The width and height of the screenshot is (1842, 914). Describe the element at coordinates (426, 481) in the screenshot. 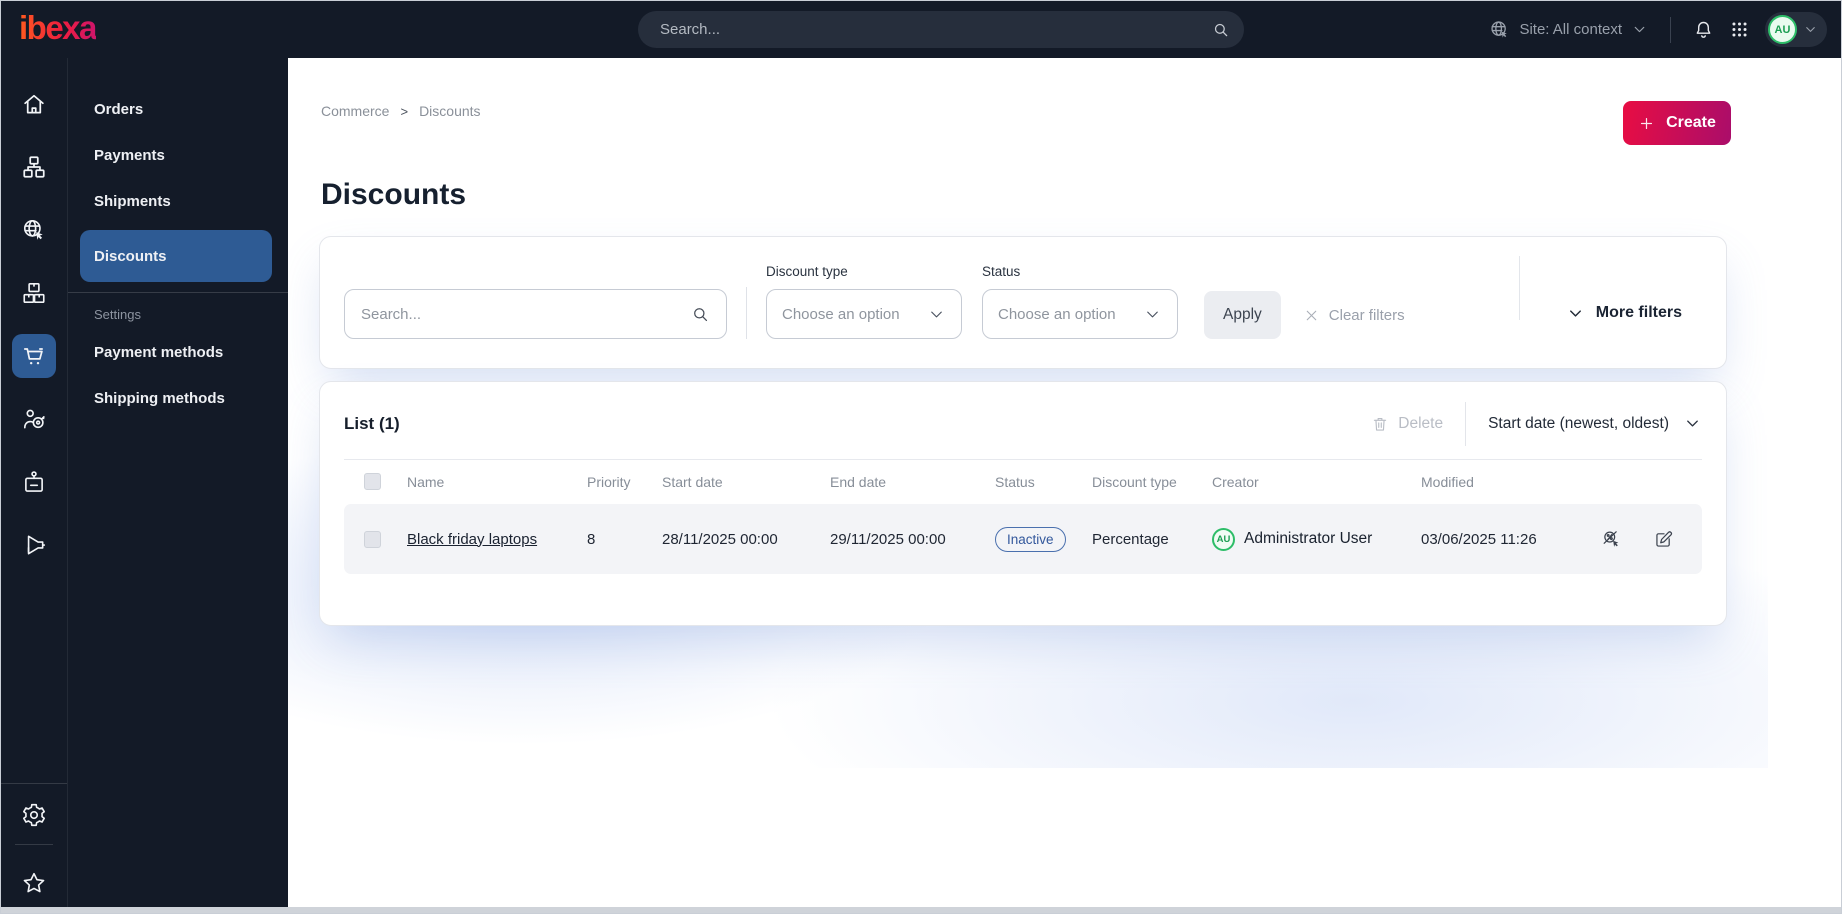

I see `column-header-name: Name` at that location.